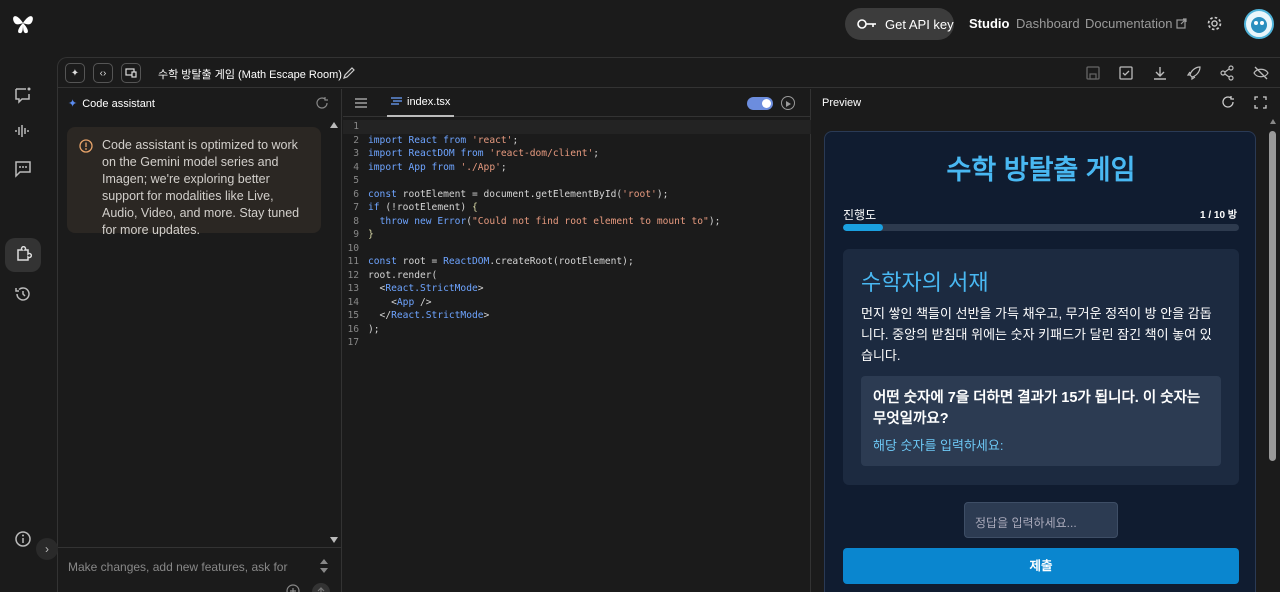  Describe the element at coordinates (353, 342) in the screenshot. I see `line-number: 17` at that location.